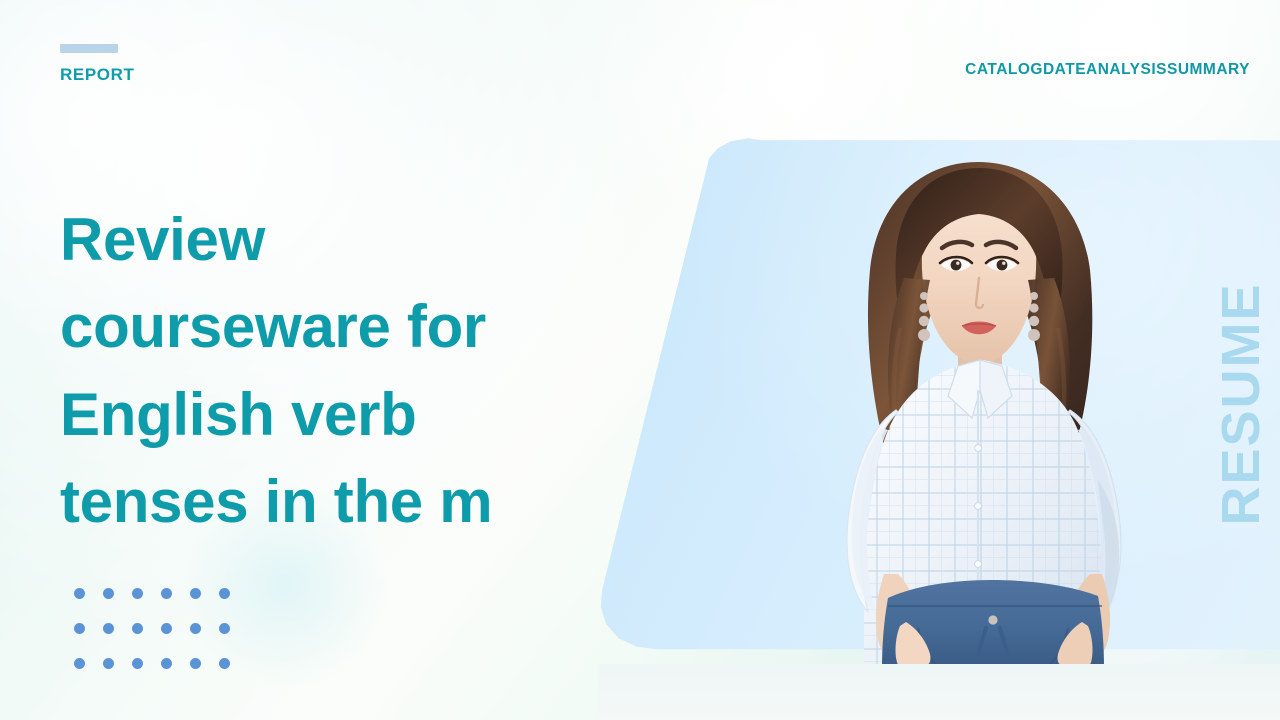  What do you see at coordinates (1126, 70) in the screenshot?
I see `nav-item-analysis: ANALYSIS` at bounding box center [1126, 70].